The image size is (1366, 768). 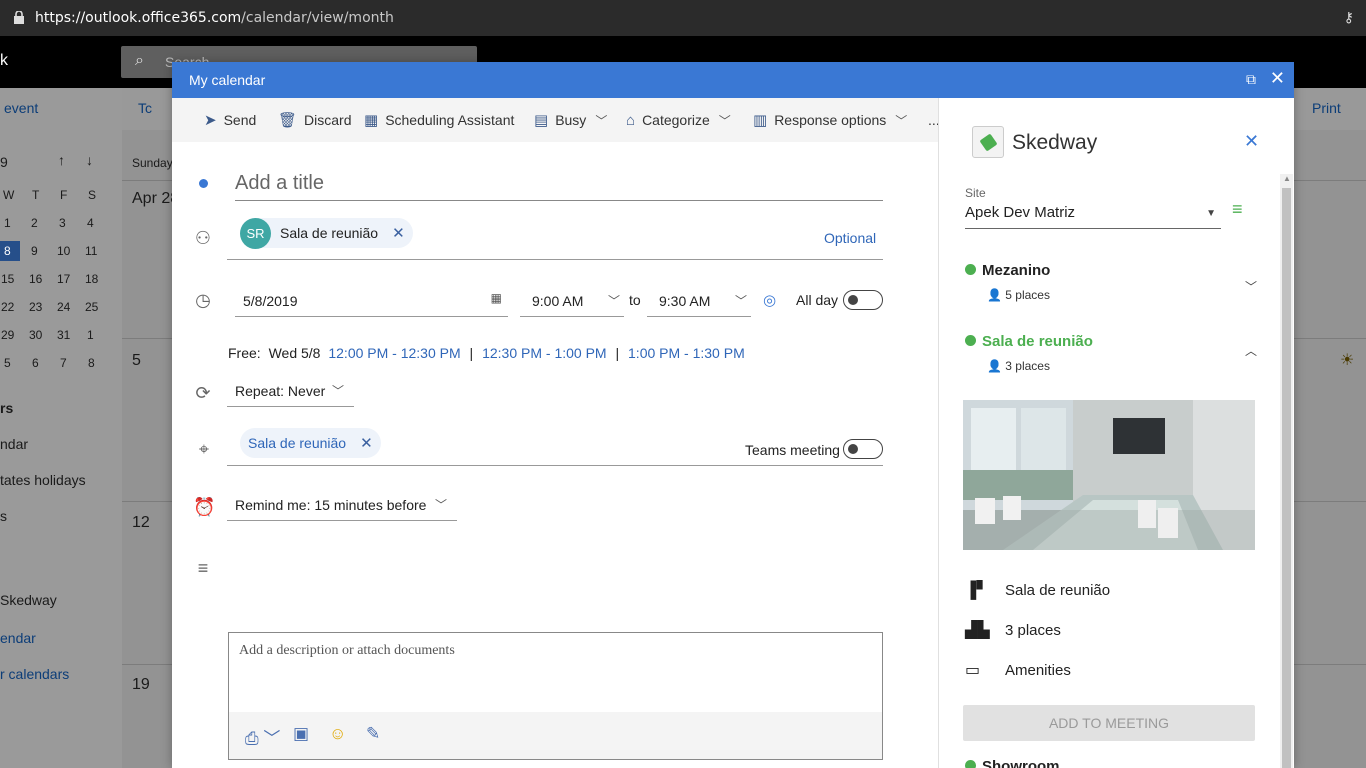 I want to click on calendar-icon: ▦, so click(x=496, y=298).